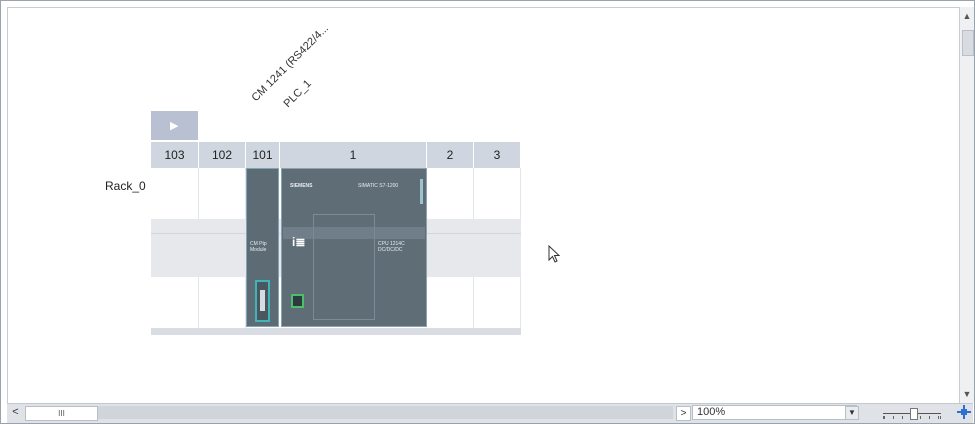  I want to click on arrow-cursor-icon, so click(554, 254).